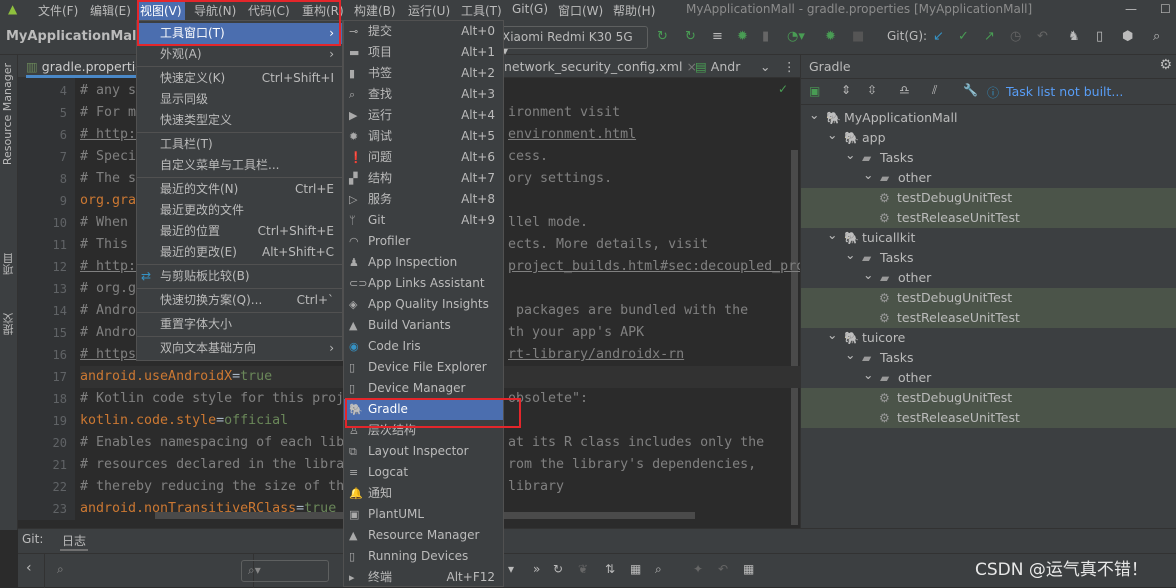 This screenshot has width=1176, height=588. I want to click on menu-item: 最近更改的文件, so click(239, 210).